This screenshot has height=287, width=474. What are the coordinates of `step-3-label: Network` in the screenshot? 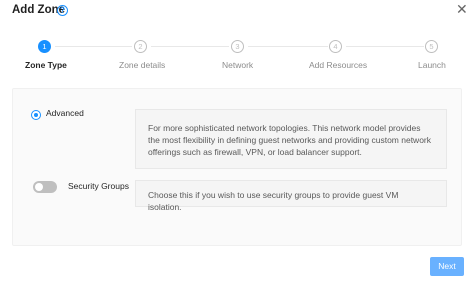 It's located at (238, 65).